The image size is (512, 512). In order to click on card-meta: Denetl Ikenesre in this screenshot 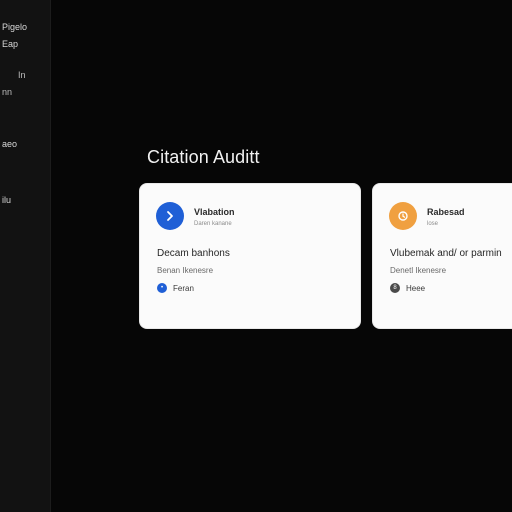, I will do `click(418, 270)`.